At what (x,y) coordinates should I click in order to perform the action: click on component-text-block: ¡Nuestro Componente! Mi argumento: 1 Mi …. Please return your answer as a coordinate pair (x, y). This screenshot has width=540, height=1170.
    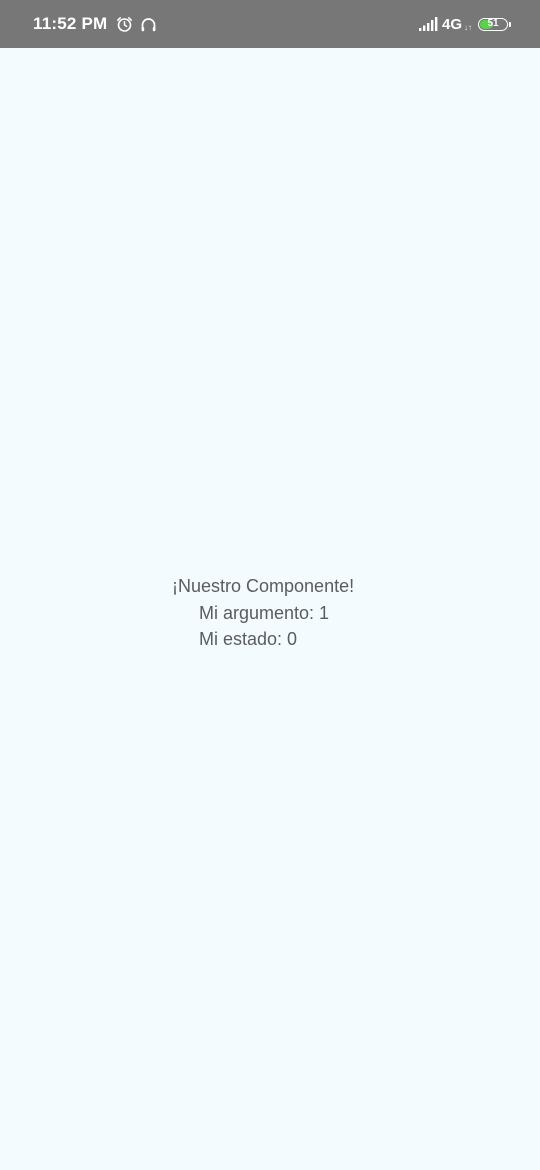
    Looking at the image, I should click on (263, 613).